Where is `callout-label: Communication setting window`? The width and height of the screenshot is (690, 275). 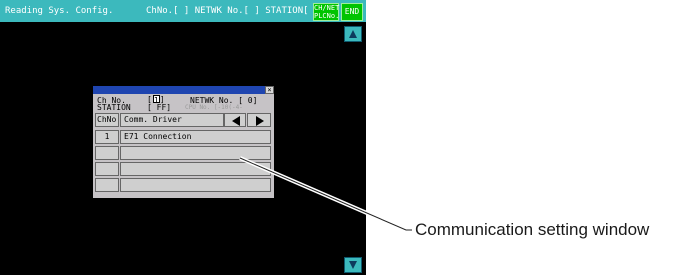
callout-label: Communication setting window is located at coordinates (532, 229).